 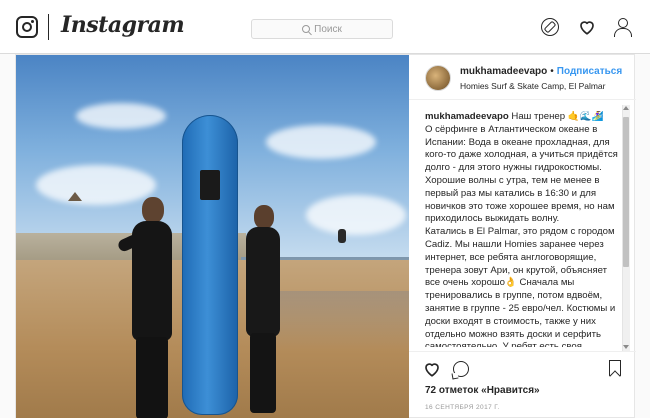 I want to click on post-date: 16 СЕНТЯБРЯ 2017 Г., so click(x=462, y=407).